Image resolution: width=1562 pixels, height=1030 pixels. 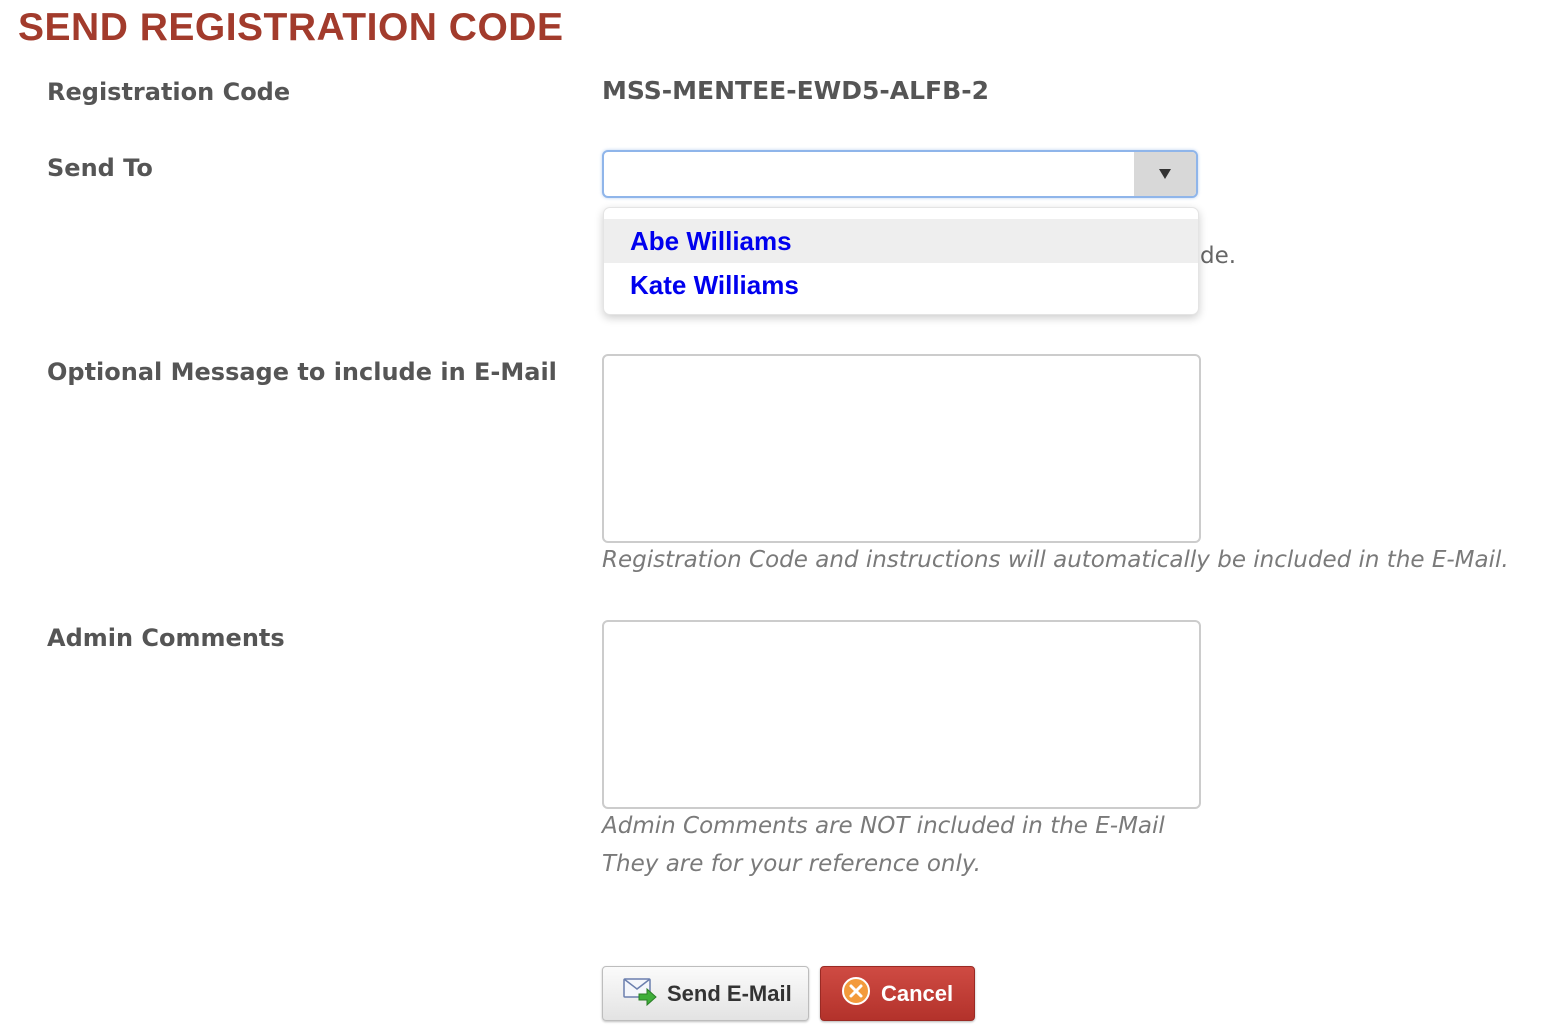 What do you see at coordinates (900, 174) in the screenshot?
I see `send-to-select` at bounding box center [900, 174].